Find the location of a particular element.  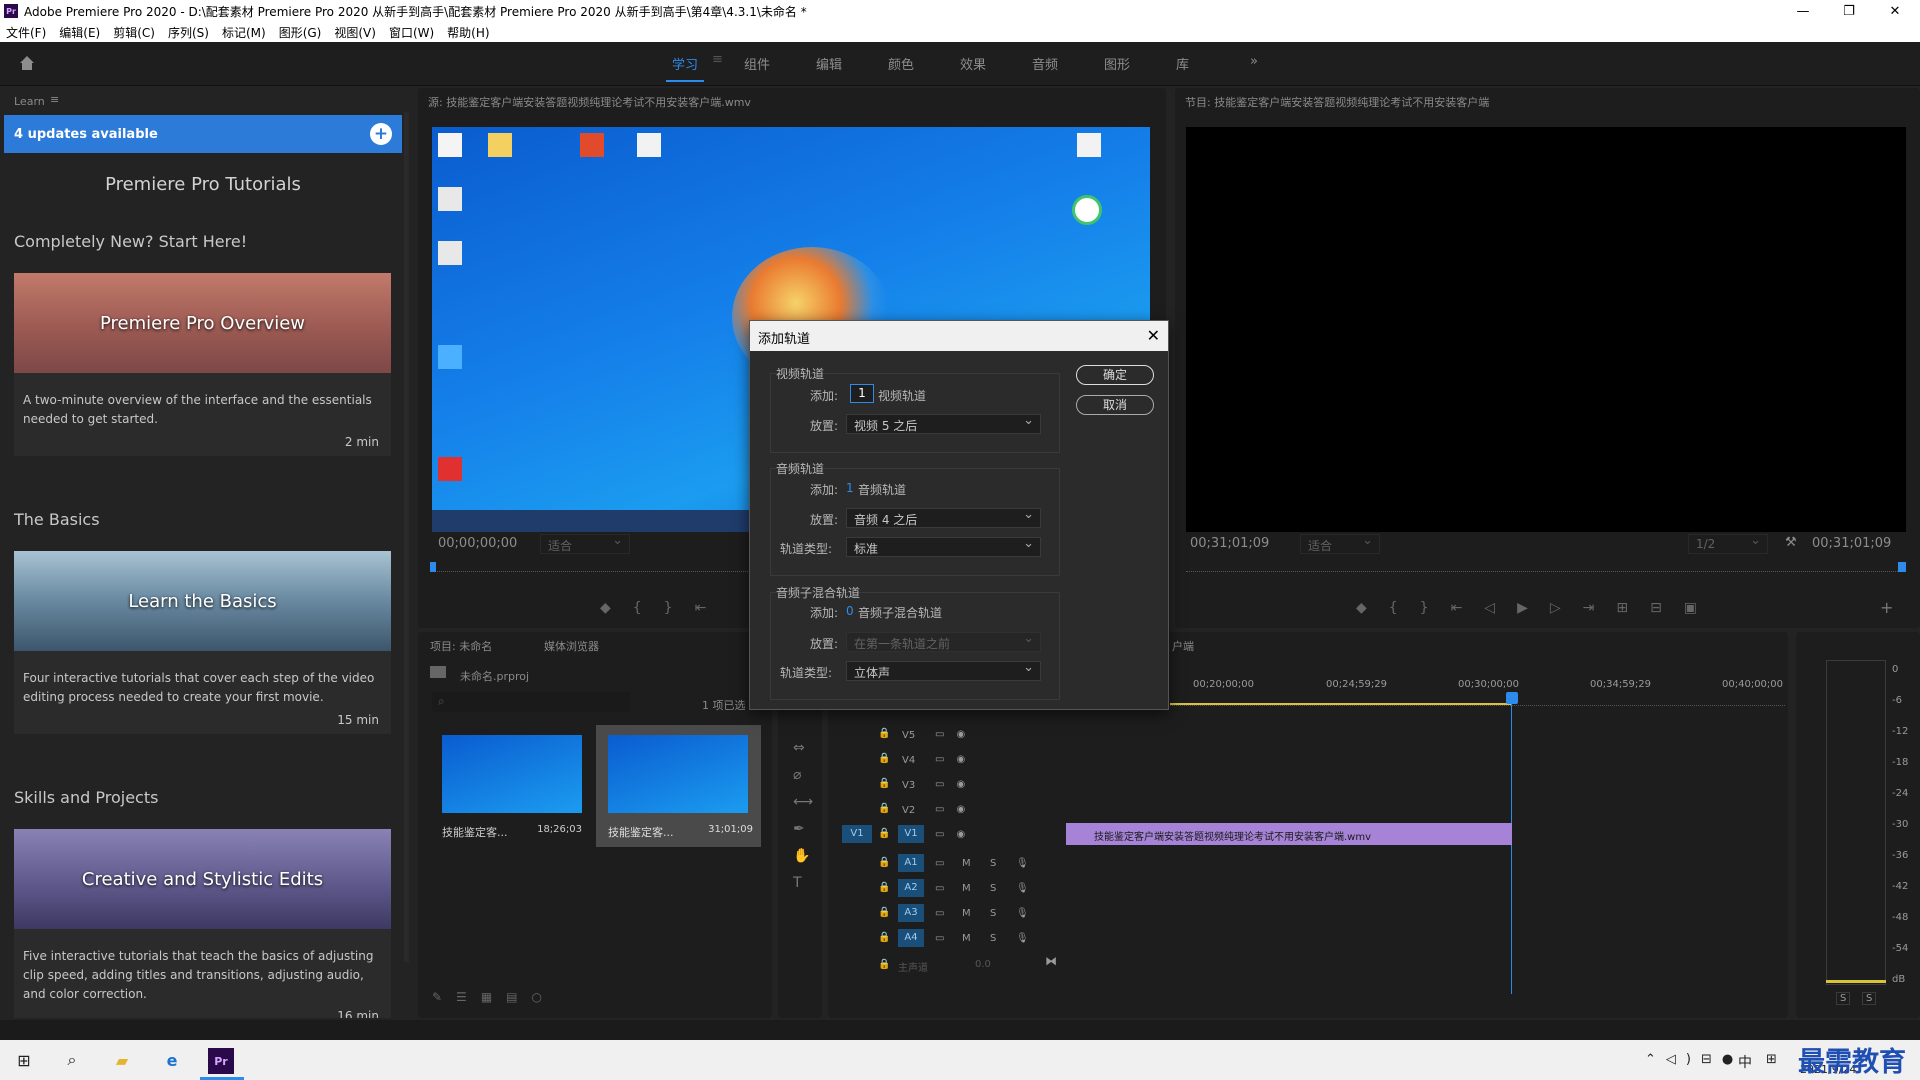

tab-learn: 学习 is located at coordinates (685, 68).